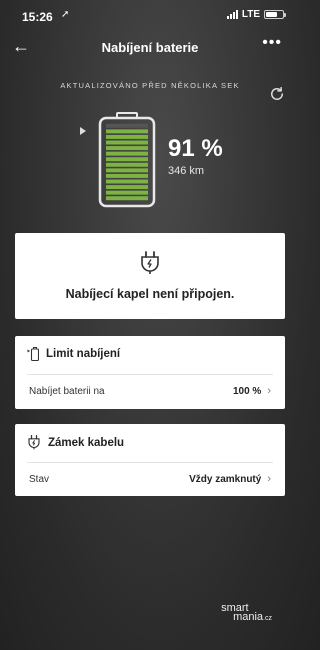 Image resolution: width=320 pixels, height=650 pixels. I want to click on cable-lock-value: Vždy zamknutý, so click(225, 479).